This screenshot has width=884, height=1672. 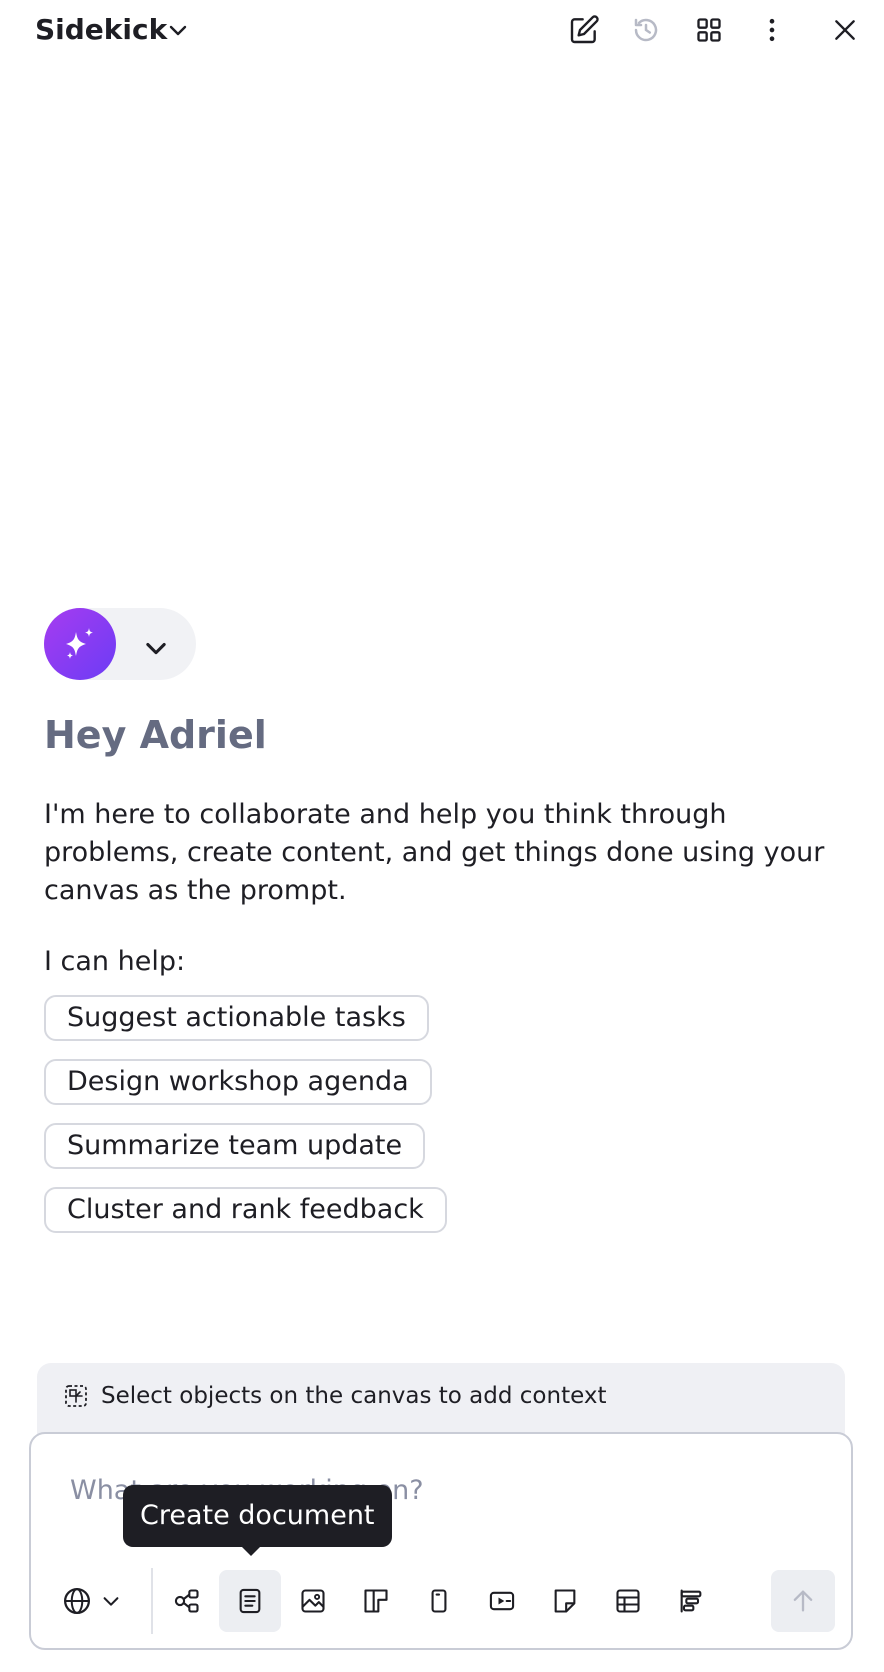 What do you see at coordinates (235, 1146) in the screenshot?
I see `suggestion-chip: Summarize team update` at bounding box center [235, 1146].